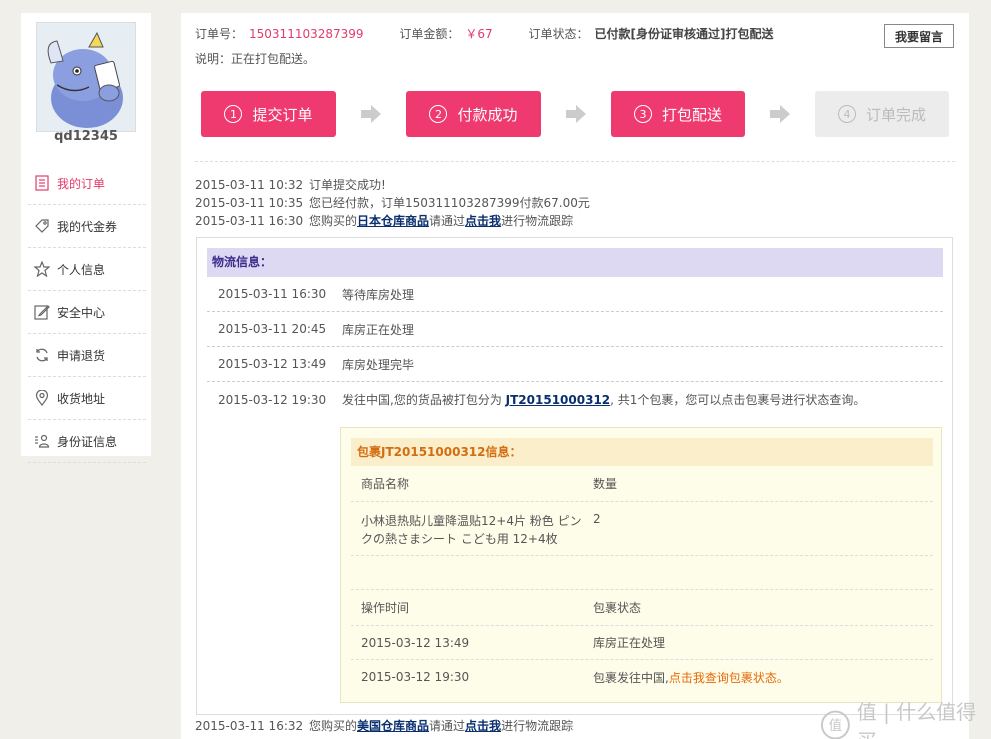  Describe the element at coordinates (575, 262) in the screenshot. I see `logistics-title: 物流信息：` at that location.